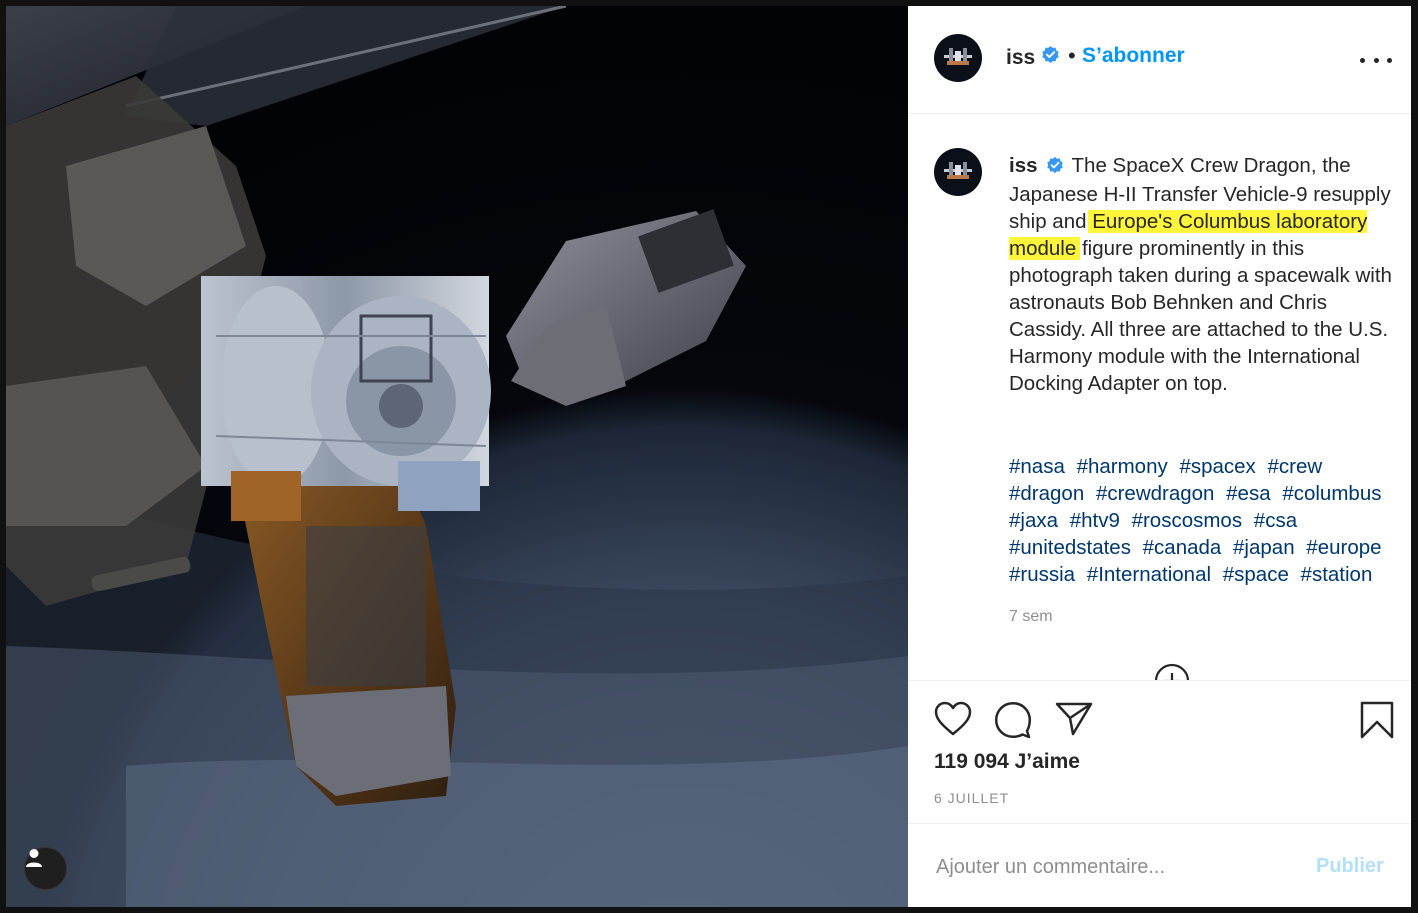  Describe the element at coordinates (1031, 617) in the screenshot. I see `caption-timestamp: 7 sem` at that location.